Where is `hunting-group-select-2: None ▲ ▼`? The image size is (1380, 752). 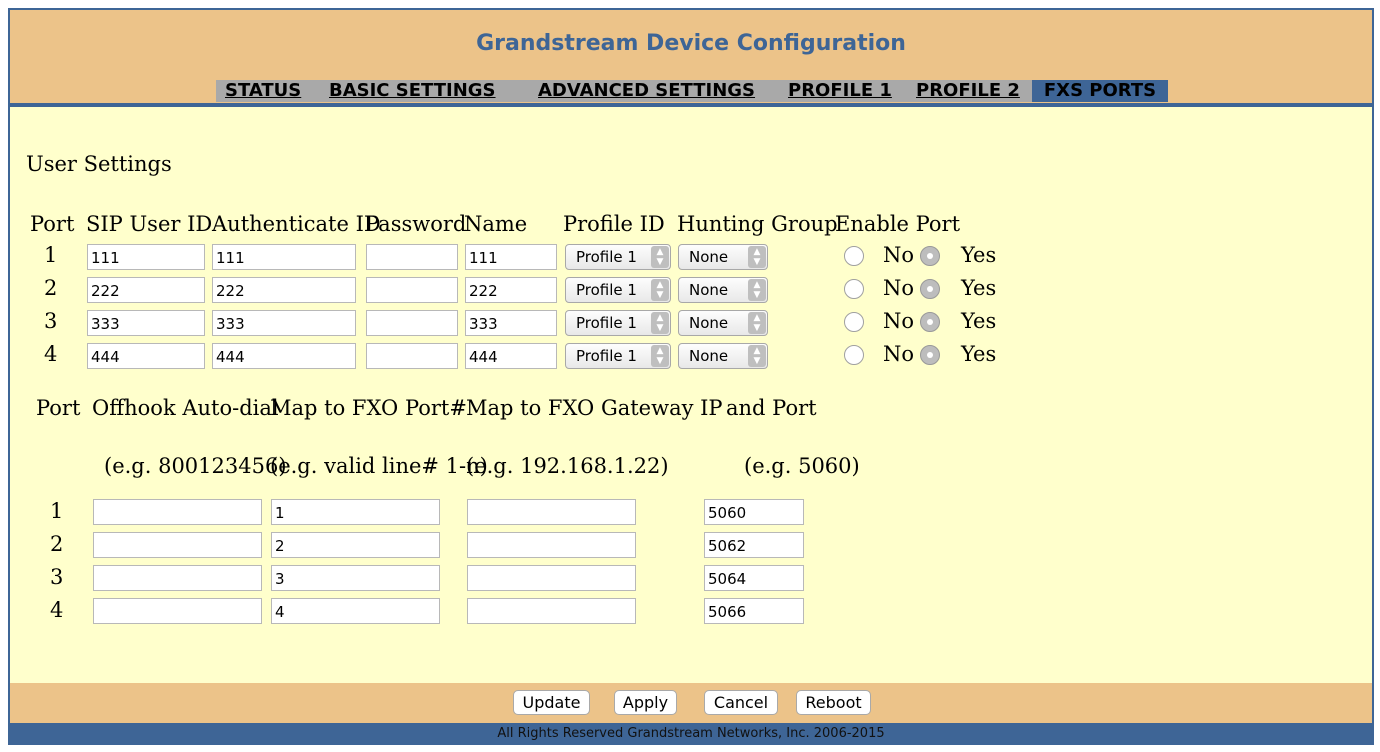
hunting-group-select-2: None ▲ ▼ is located at coordinates (723, 290).